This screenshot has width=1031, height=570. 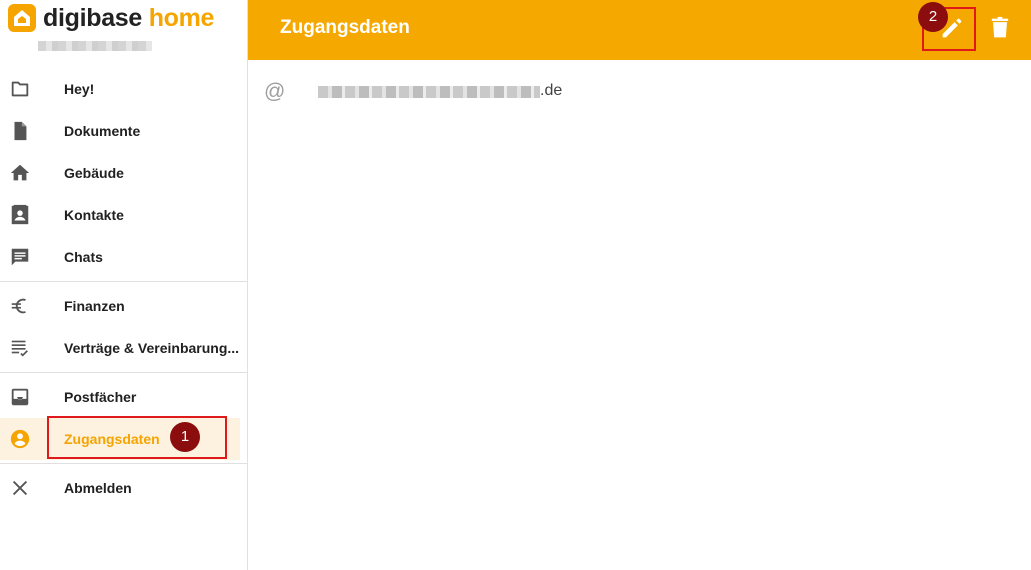 What do you see at coordinates (20, 306) in the screenshot?
I see `euro-icon` at bounding box center [20, 306].